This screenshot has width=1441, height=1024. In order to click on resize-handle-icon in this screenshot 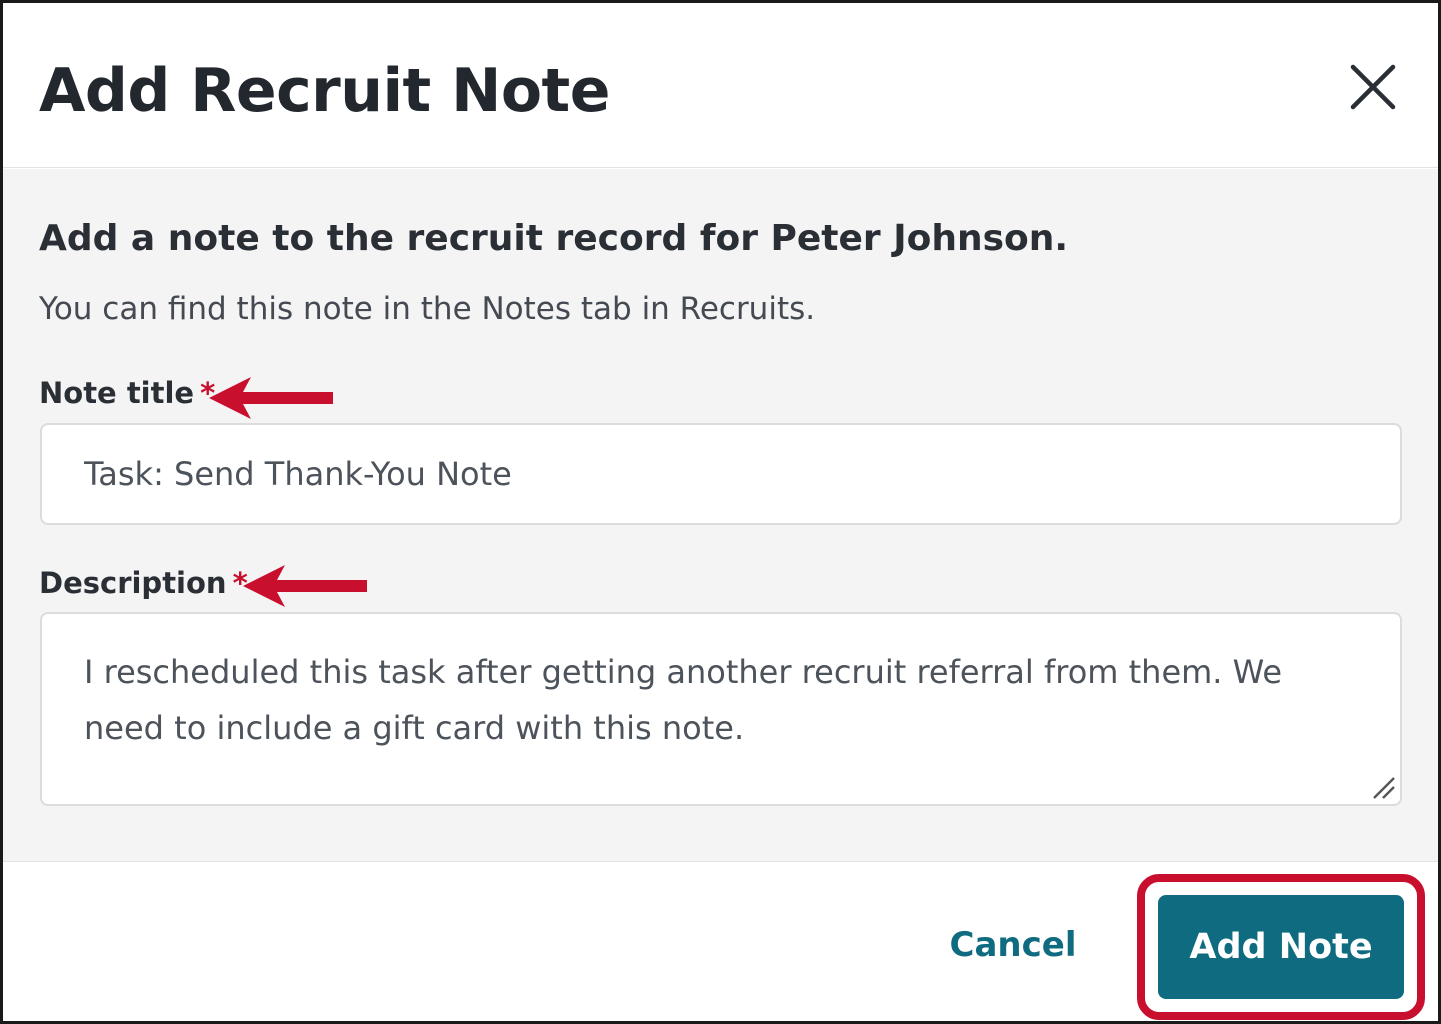, I will do `click(1383, 787)`.